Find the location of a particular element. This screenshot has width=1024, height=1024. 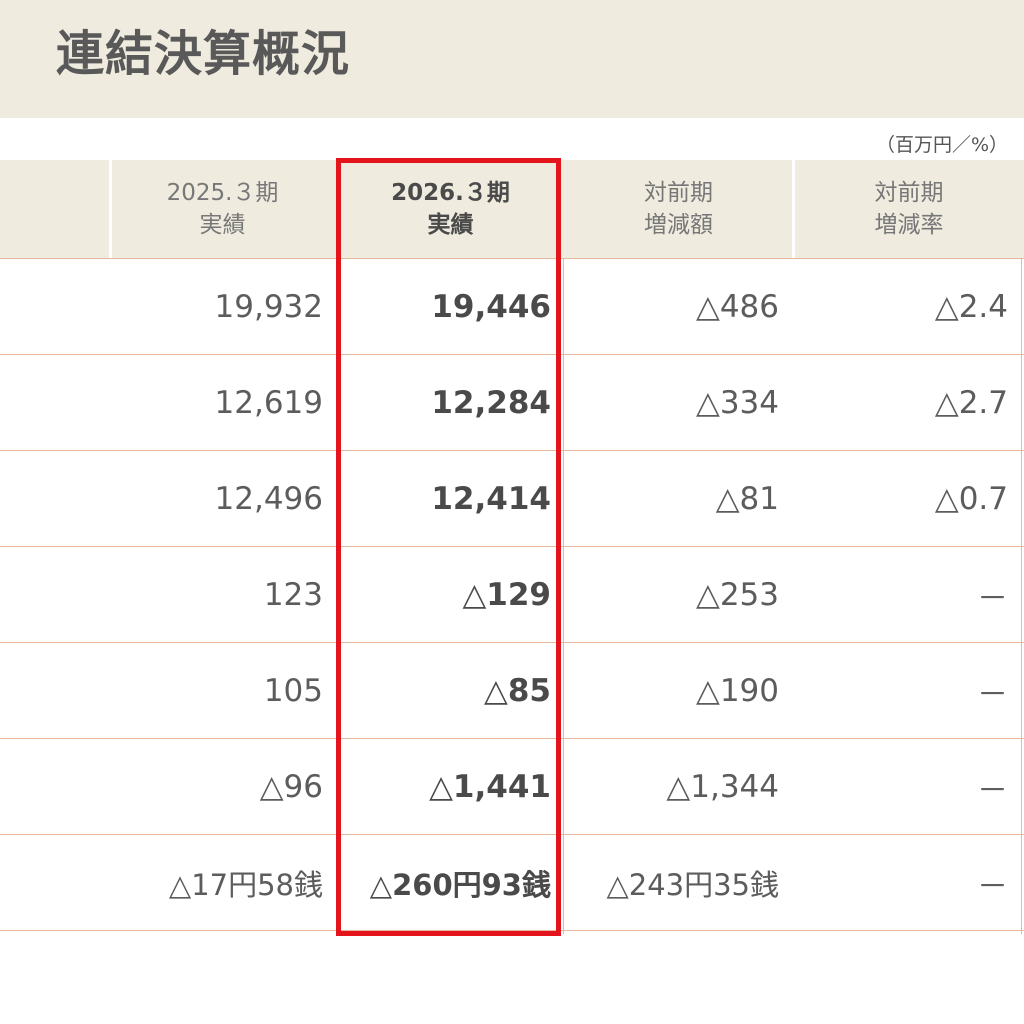

header-fy2025-line2: 実績 is located at coordinates (222, 225).